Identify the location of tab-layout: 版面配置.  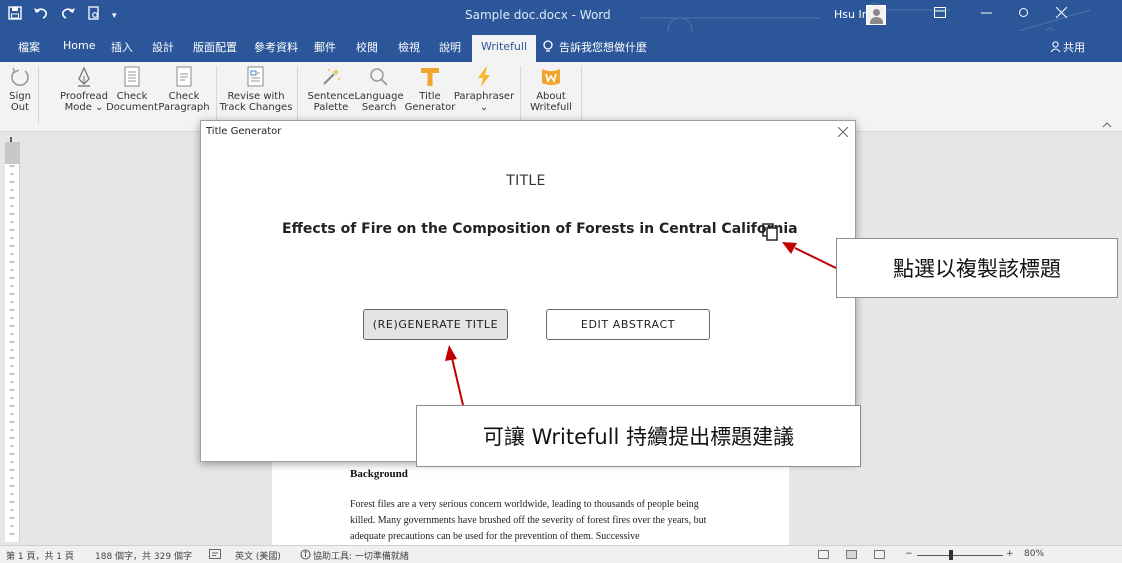
(215, 47).